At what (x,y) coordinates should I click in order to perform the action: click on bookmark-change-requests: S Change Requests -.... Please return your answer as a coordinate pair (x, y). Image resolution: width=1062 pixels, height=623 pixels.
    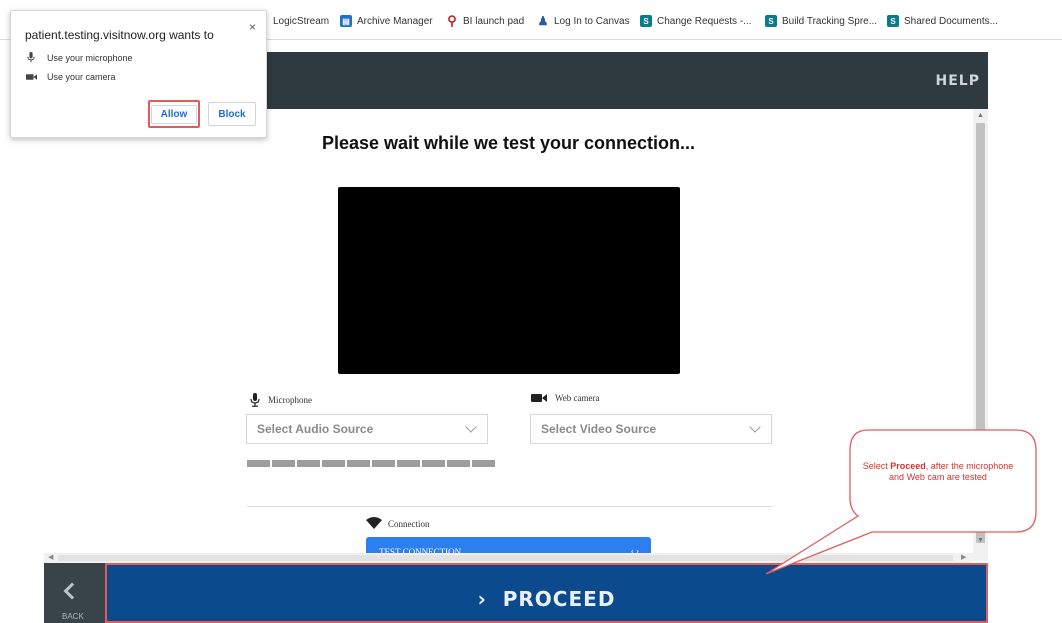
    Looking at the image, I should click on (696, 21).